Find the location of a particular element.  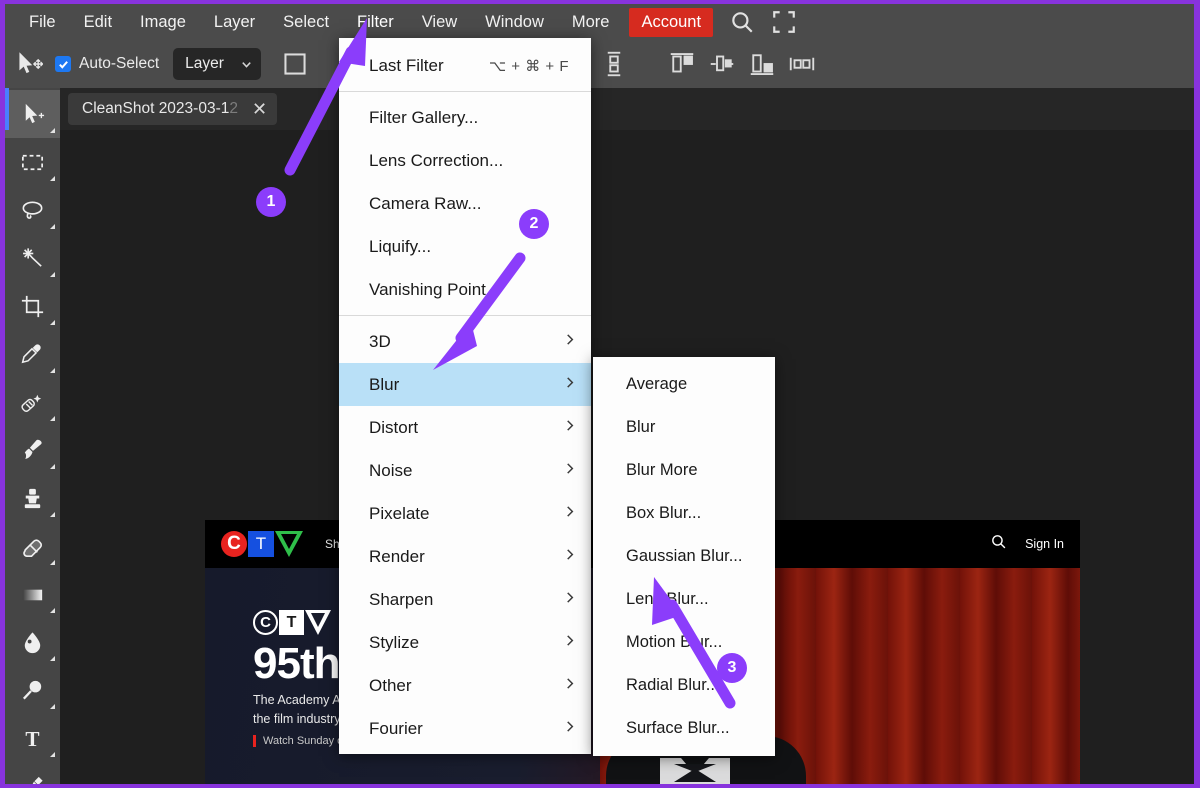

menu-item-label: Other is located at coordinates (390, 685).